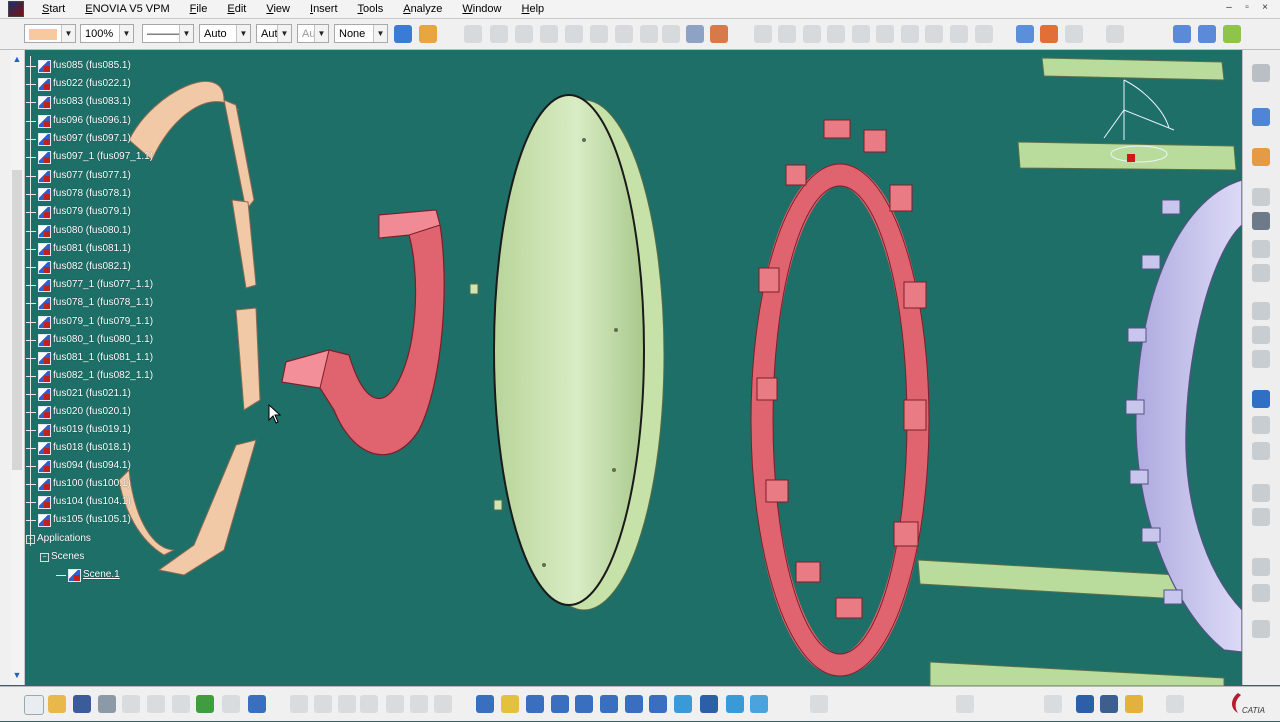 The width and height of the screenshot is (1280, 722). I want to click on measure-inertia-icon, so click(443, 704).